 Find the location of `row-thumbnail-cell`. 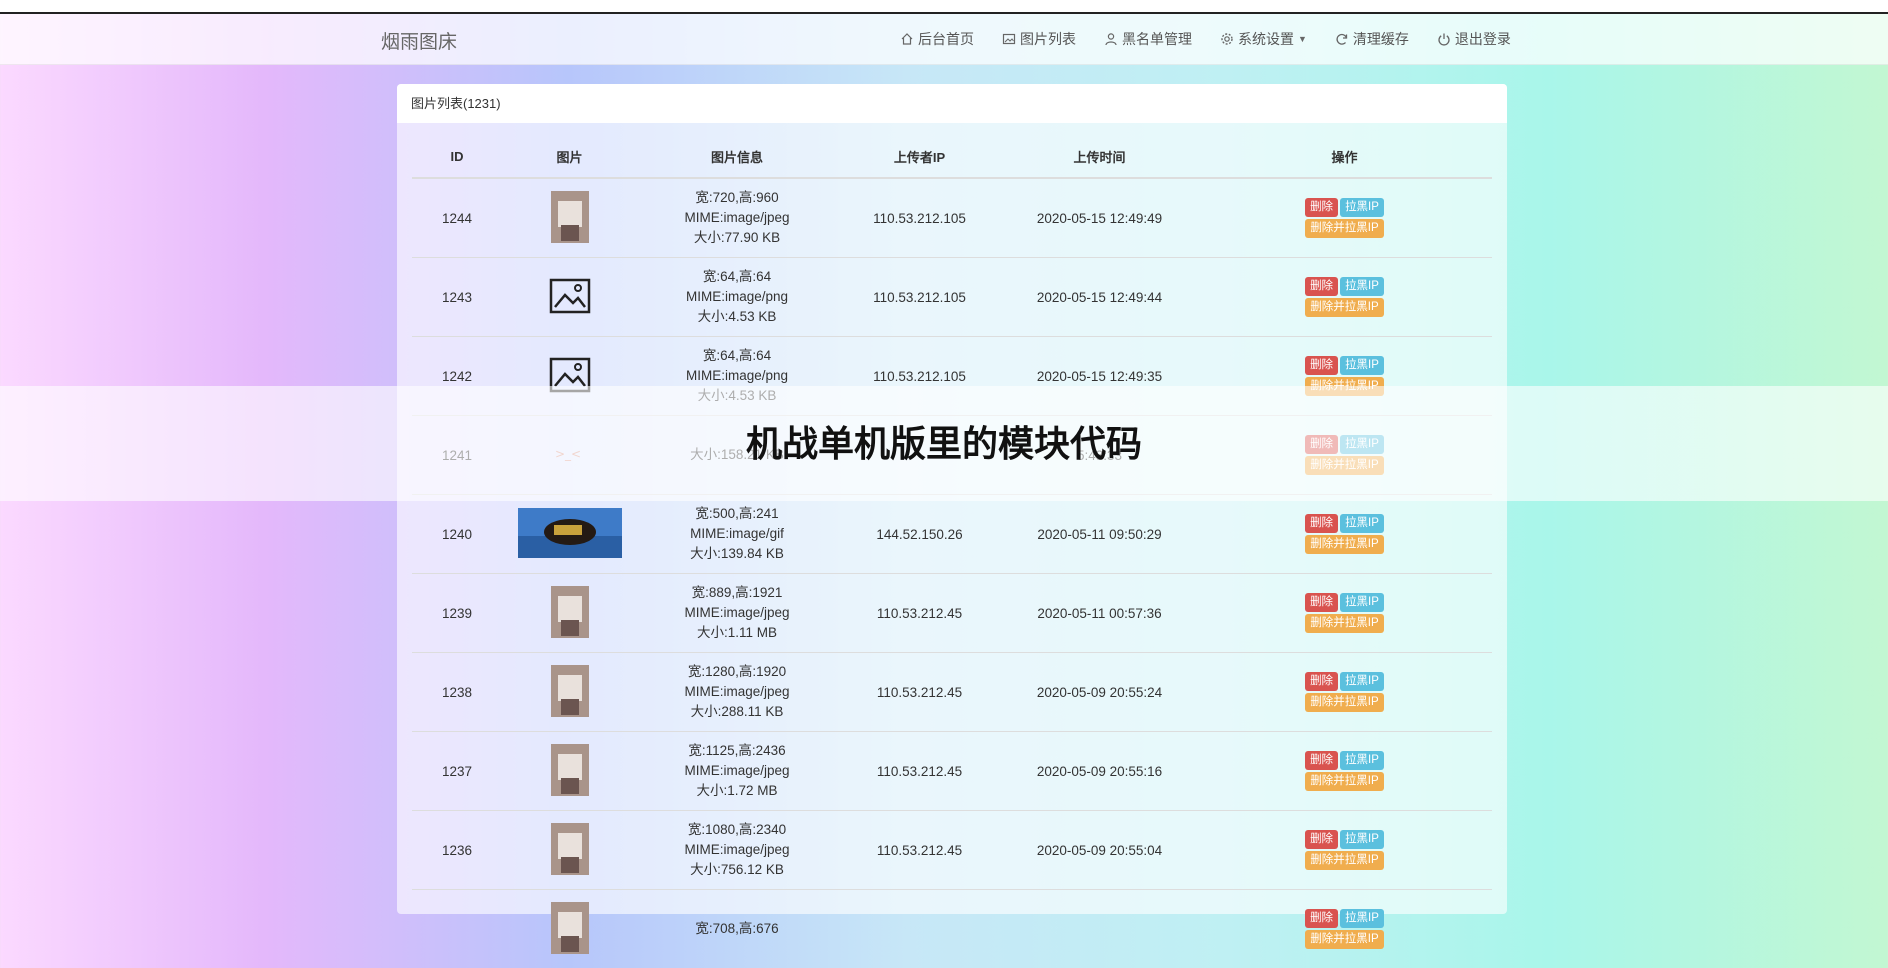

row-thumbnail-cell is located at coordinates (569, 771).